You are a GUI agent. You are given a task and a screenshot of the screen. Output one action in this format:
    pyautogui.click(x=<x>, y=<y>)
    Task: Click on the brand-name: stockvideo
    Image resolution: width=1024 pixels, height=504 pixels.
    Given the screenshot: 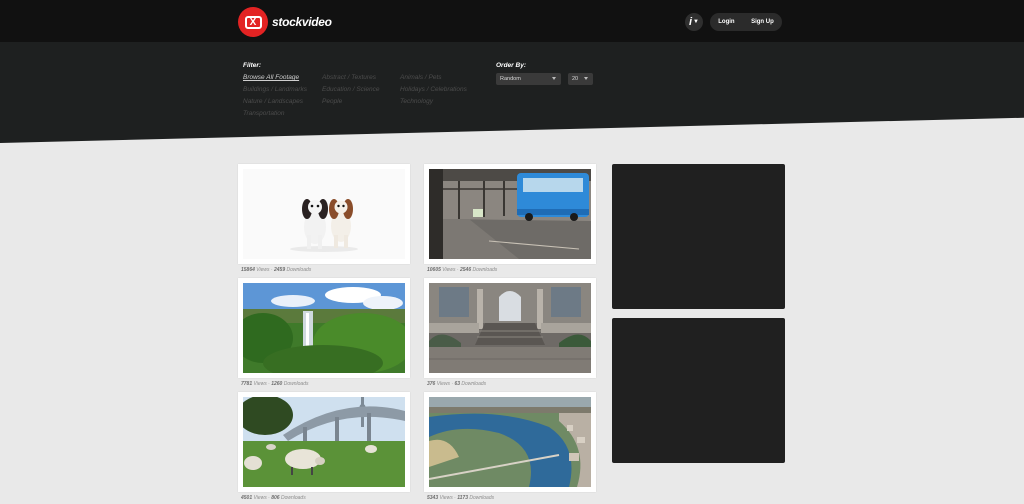 What is the action you would take?
    pyautogui.click(x=302, y=22)
    